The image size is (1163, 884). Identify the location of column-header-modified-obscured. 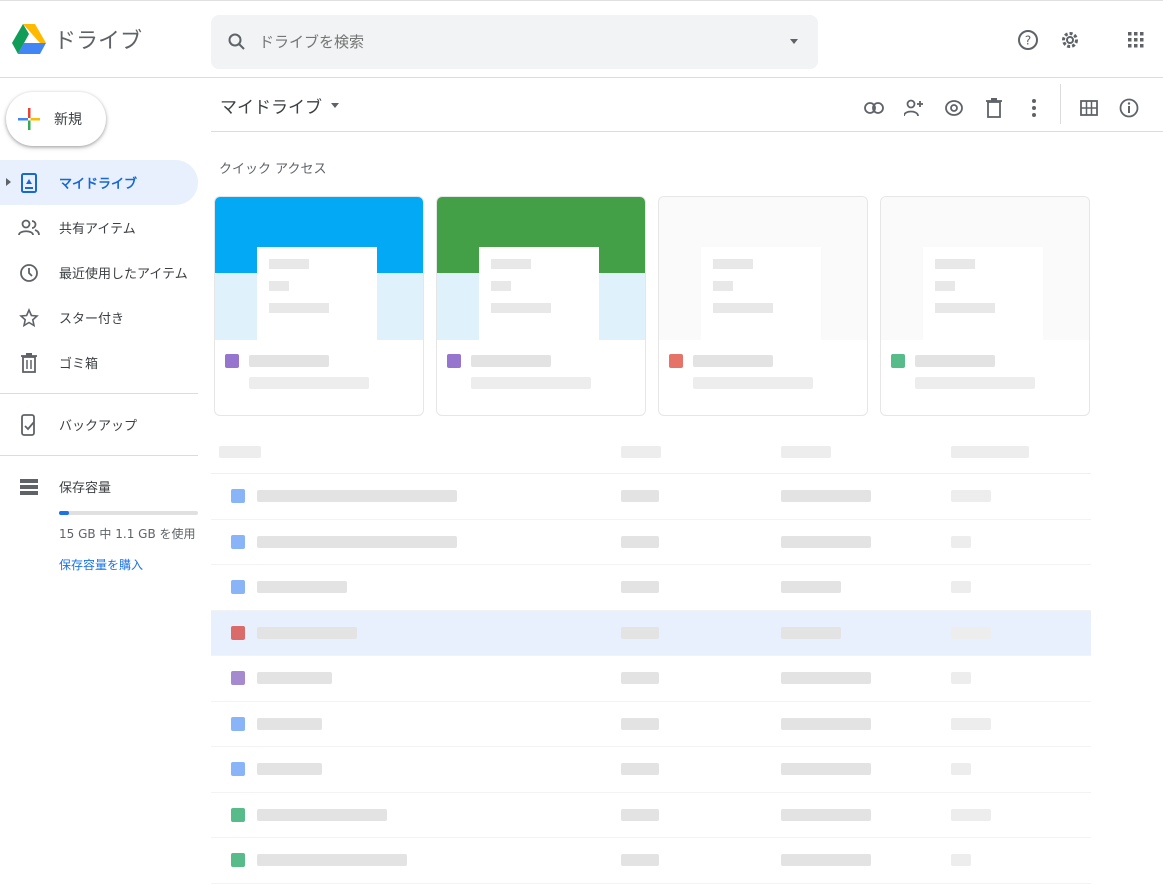
(806, 451).